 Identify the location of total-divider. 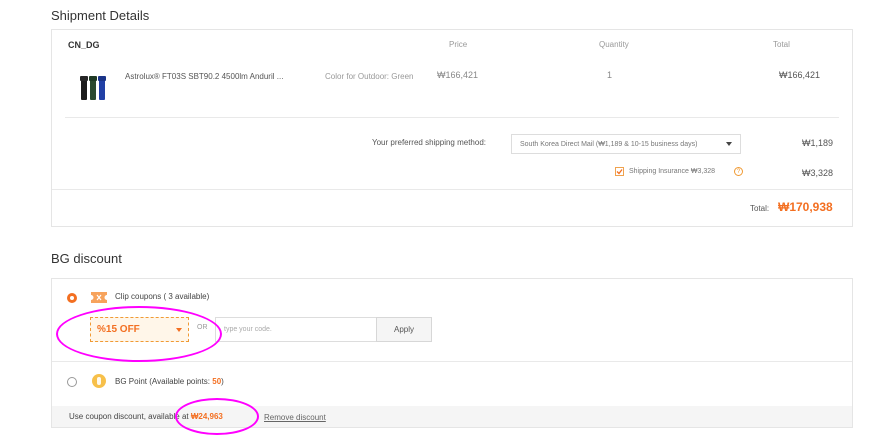
(452, 189).